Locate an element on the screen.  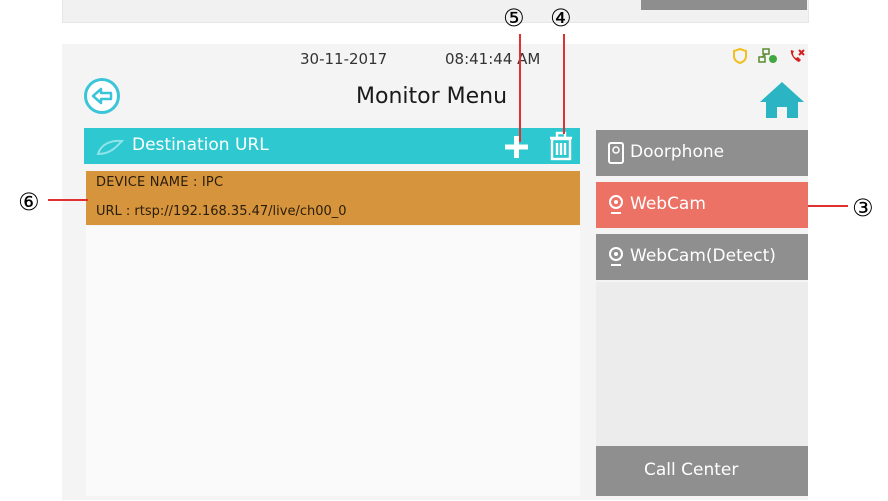
callout-6: ⑥ is located at coordinates (29, 202).